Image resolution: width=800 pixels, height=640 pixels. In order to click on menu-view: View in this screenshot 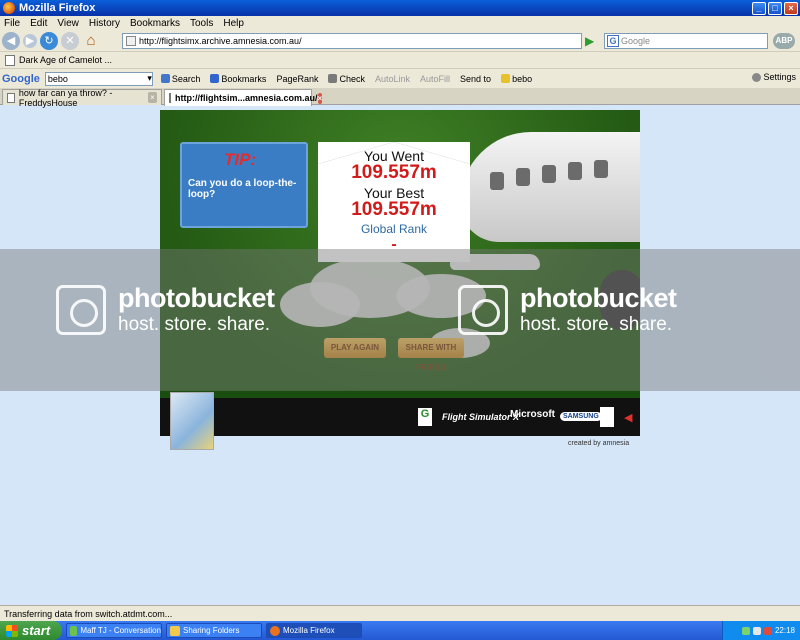, I will do `click(68, 23)`.